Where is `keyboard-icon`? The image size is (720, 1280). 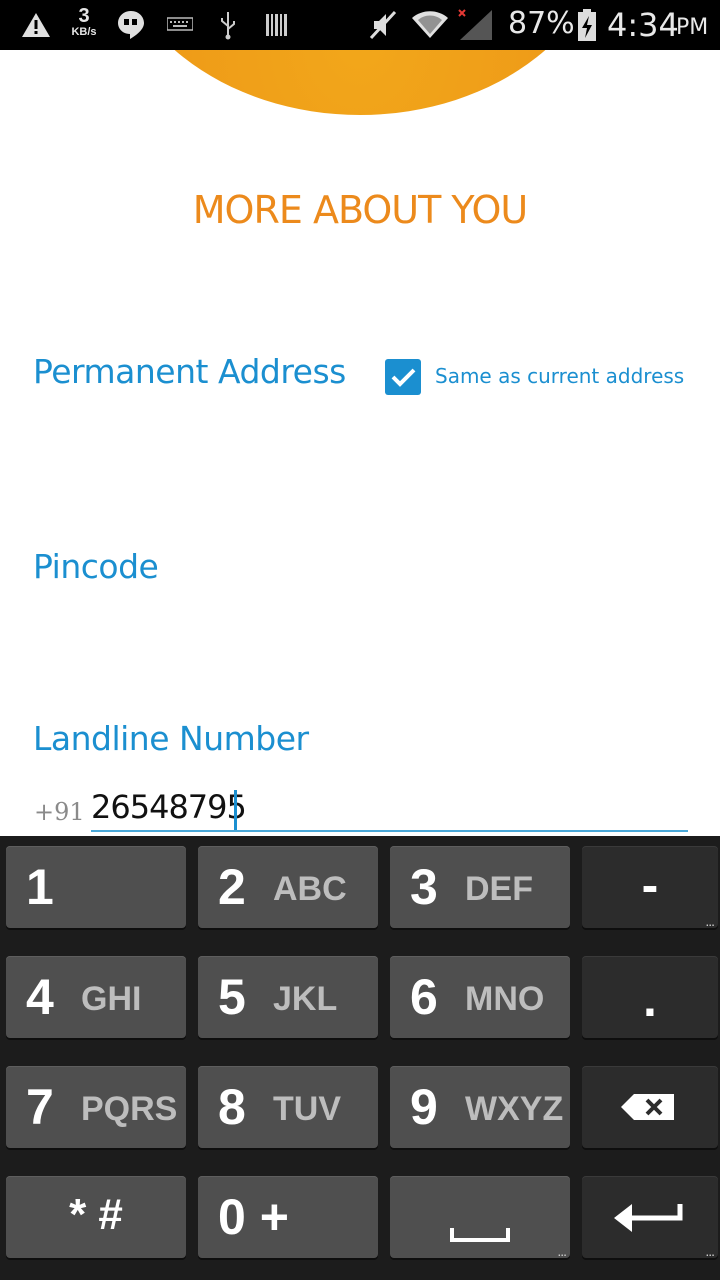
keyboard-icon is located at coordinates (180, 25).